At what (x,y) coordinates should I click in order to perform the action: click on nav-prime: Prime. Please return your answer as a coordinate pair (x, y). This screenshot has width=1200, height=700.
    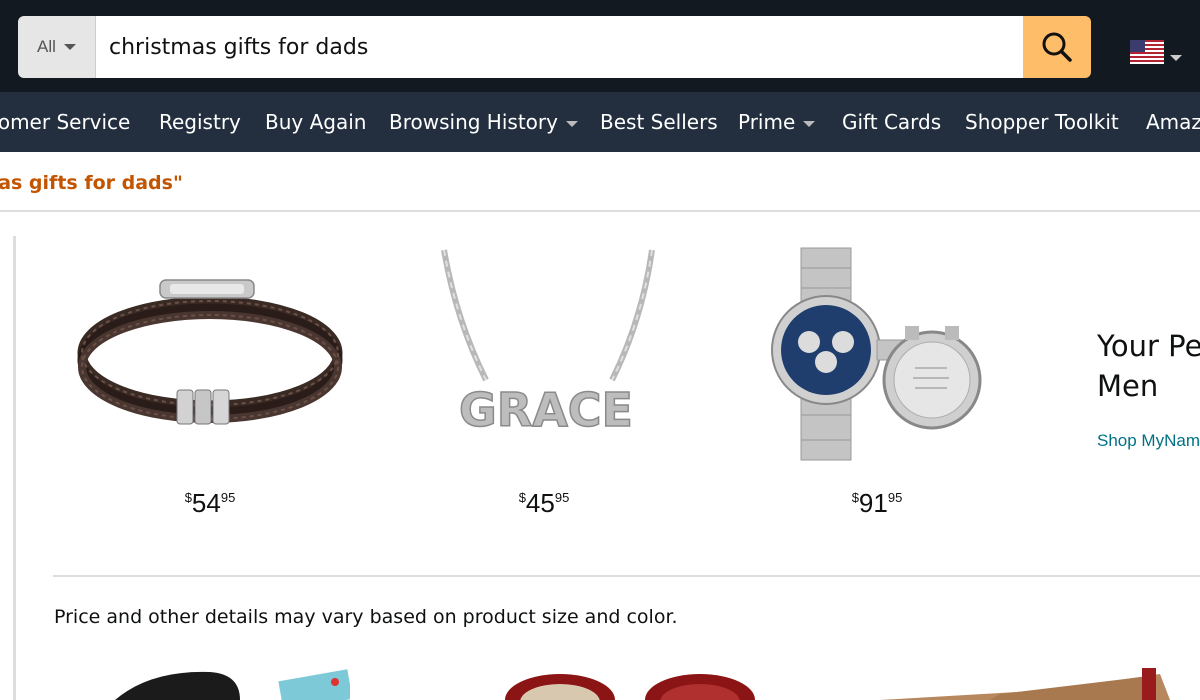
    Looking at the image, I should click on (777, 122).